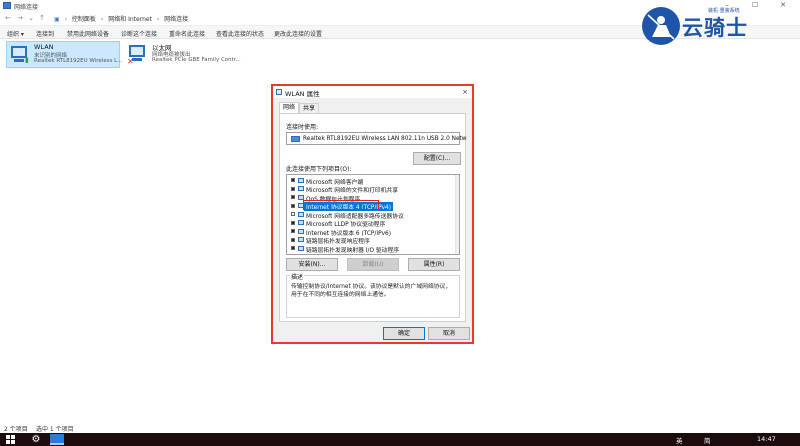  What do you see at coordinates (373, 264) in the screenshot?
I see `uninstall-button: 卸载(U)` at bounding box center [373, 264].